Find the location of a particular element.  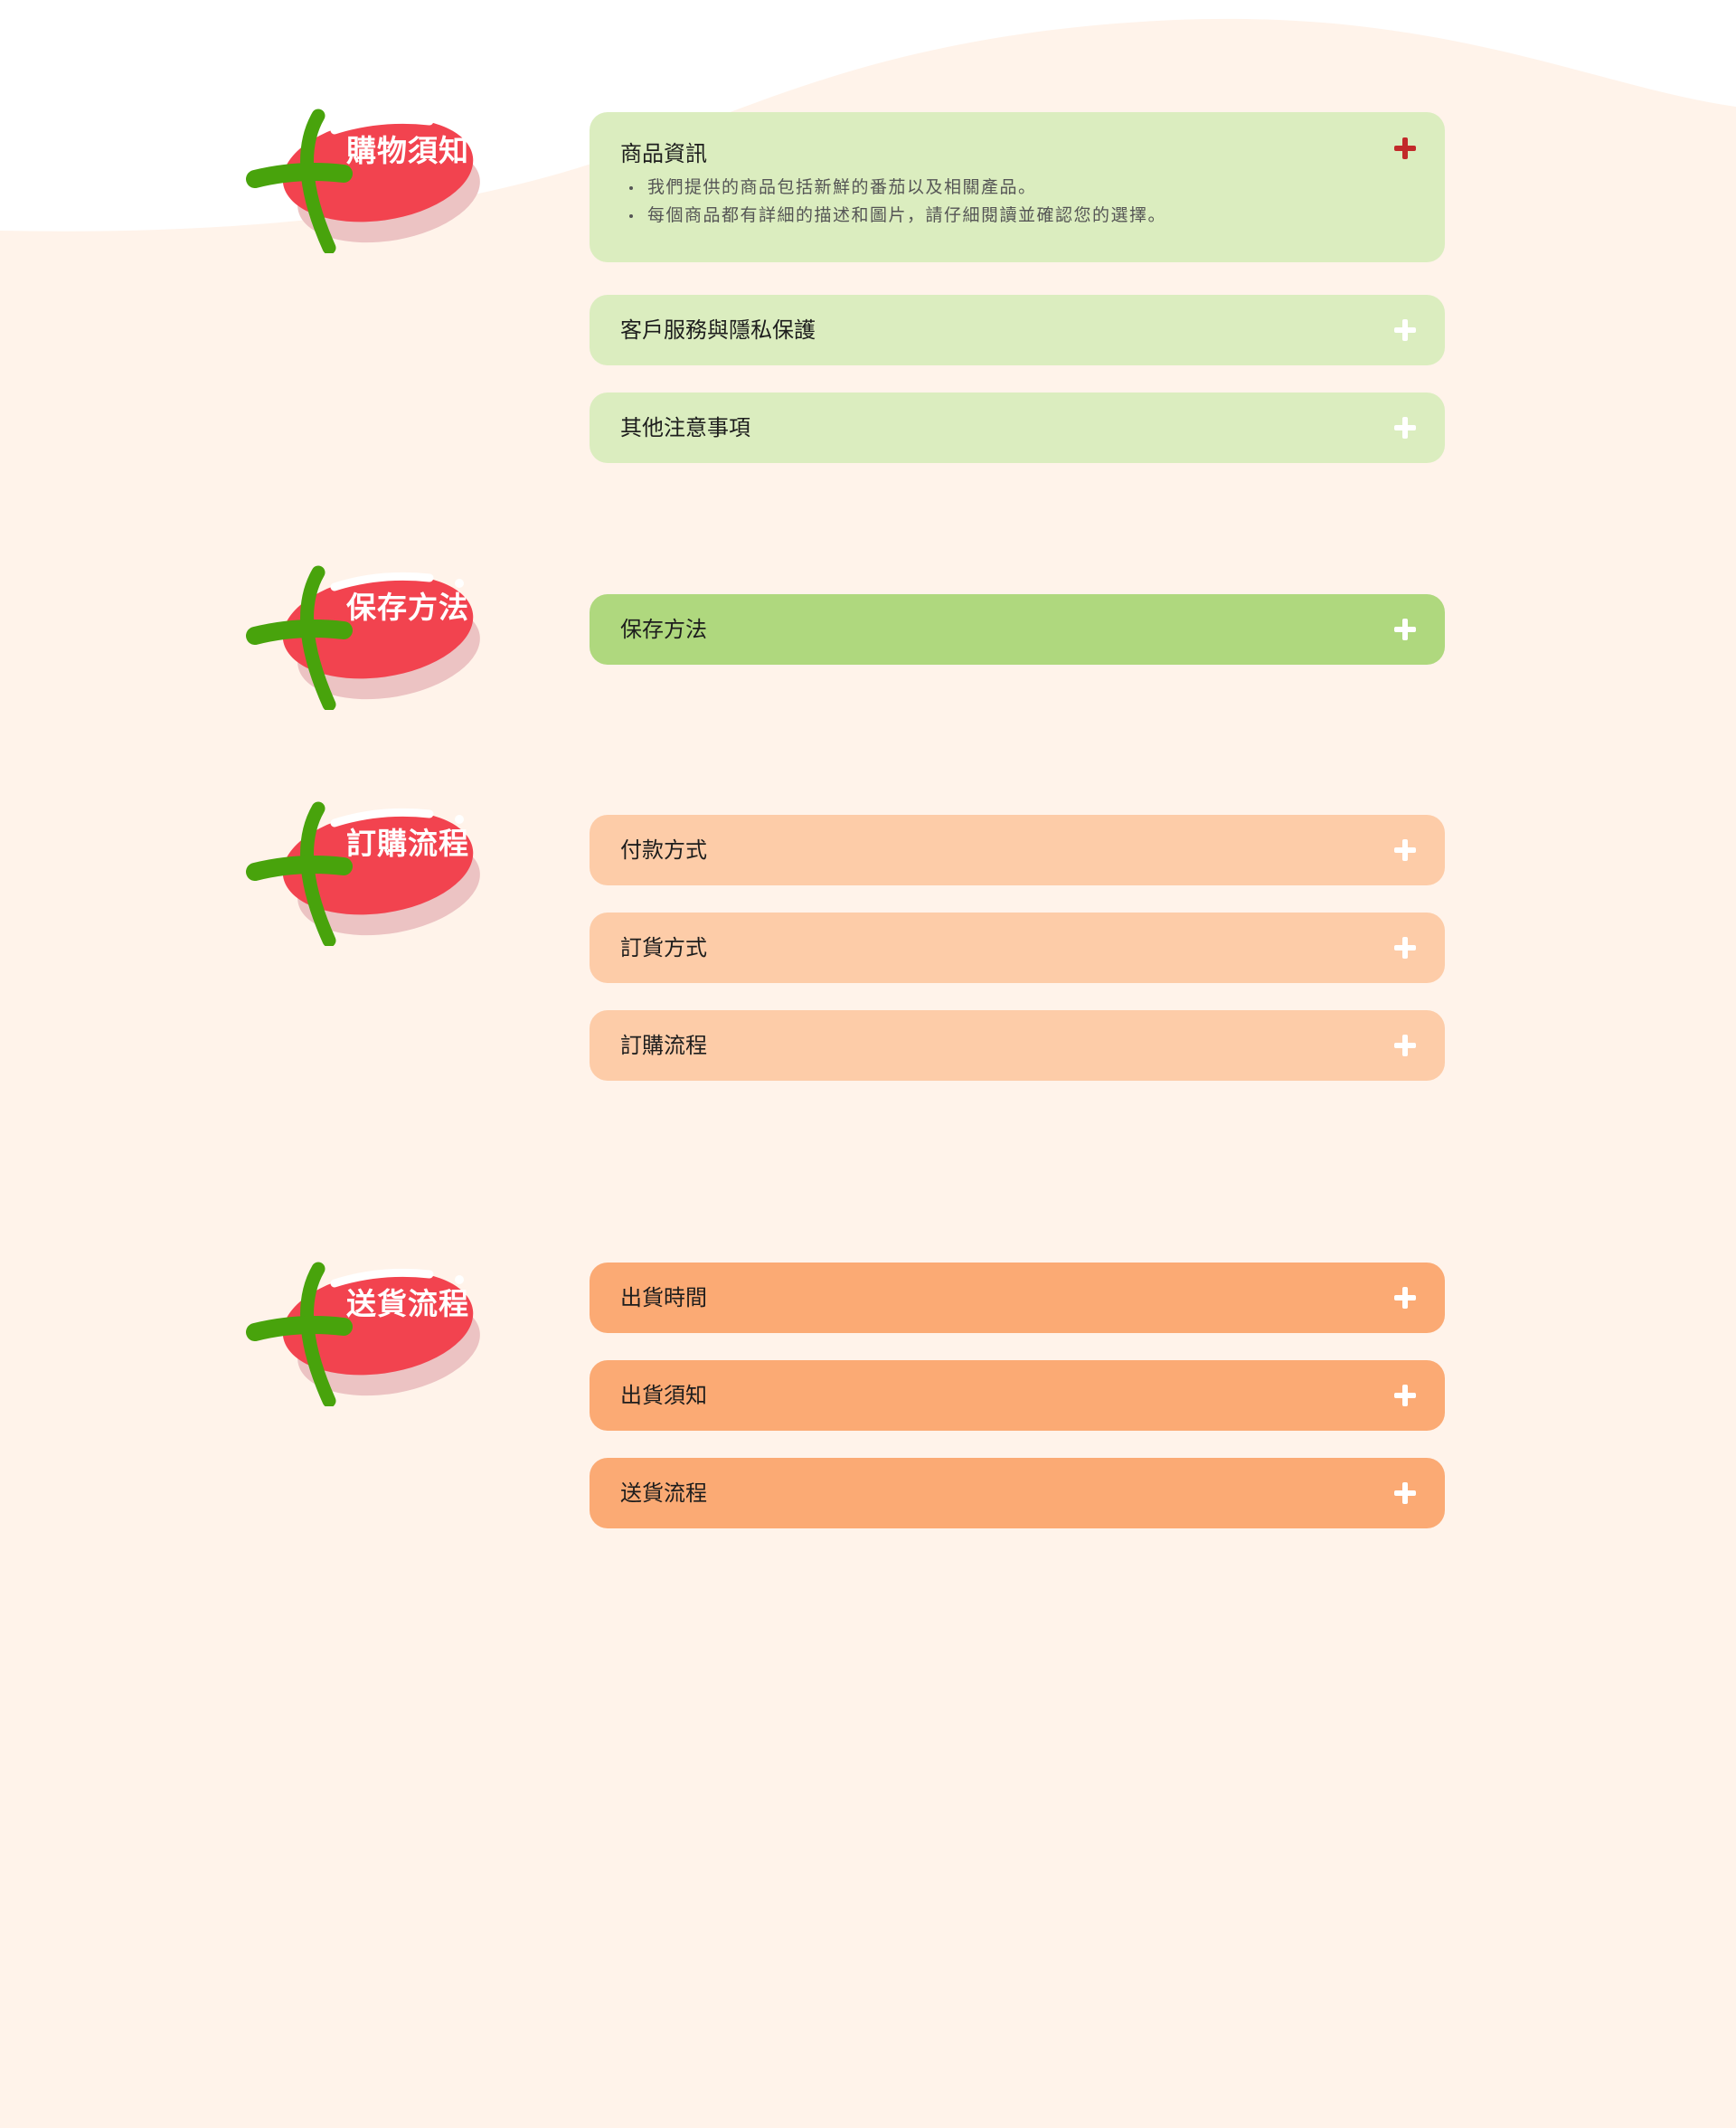

section-badge-label: 訂購流程 is located at coordinates (408, 843).